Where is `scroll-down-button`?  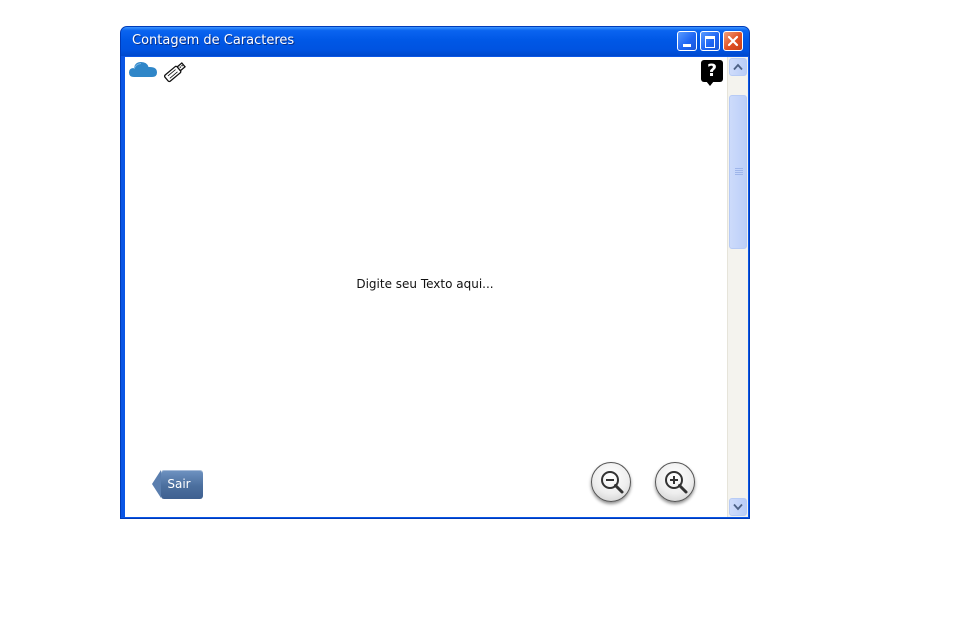 scroll-down-button is located at coordinates (738, 507).